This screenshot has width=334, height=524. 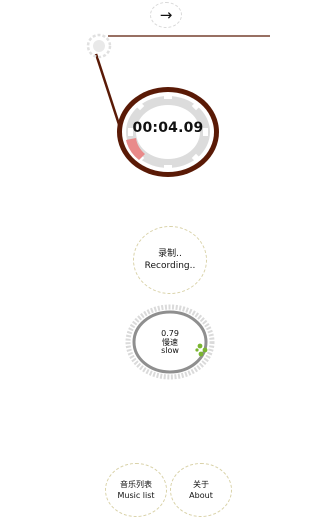 What do you see at coordinates (201, 495) in the screenshot?
I see `about-label-en: About` at bounding box center [201, 495].